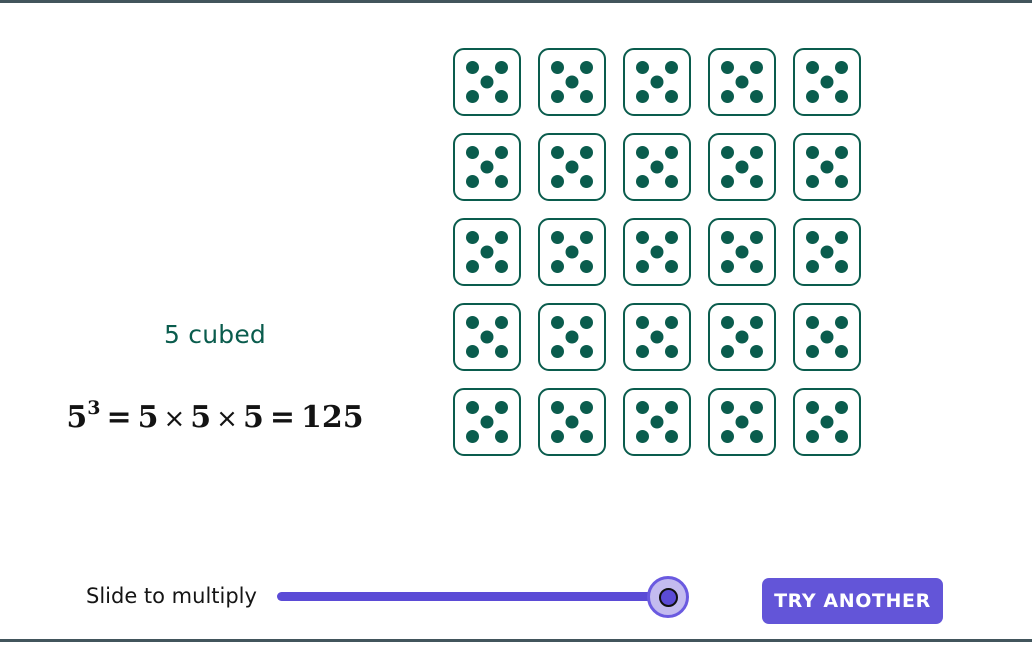  I want to click on slider-track, so click(472, 596).